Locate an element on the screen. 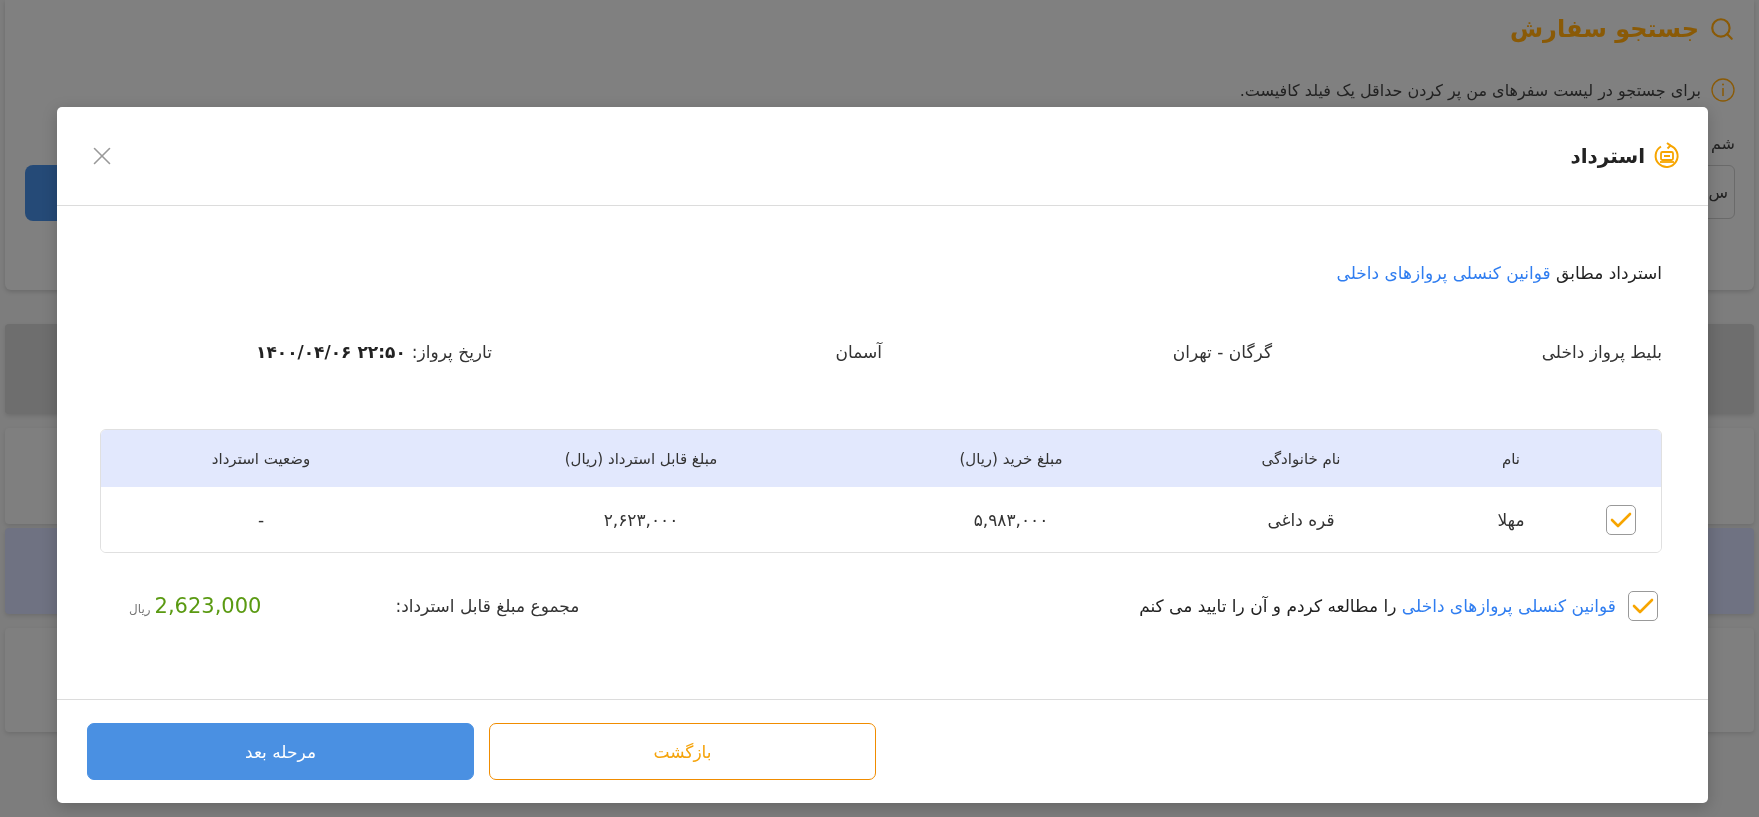 The height and width of the screenshot is (817, 1759). flight-time: ۲۲:۵۰ is located at coordinates (381, 352).